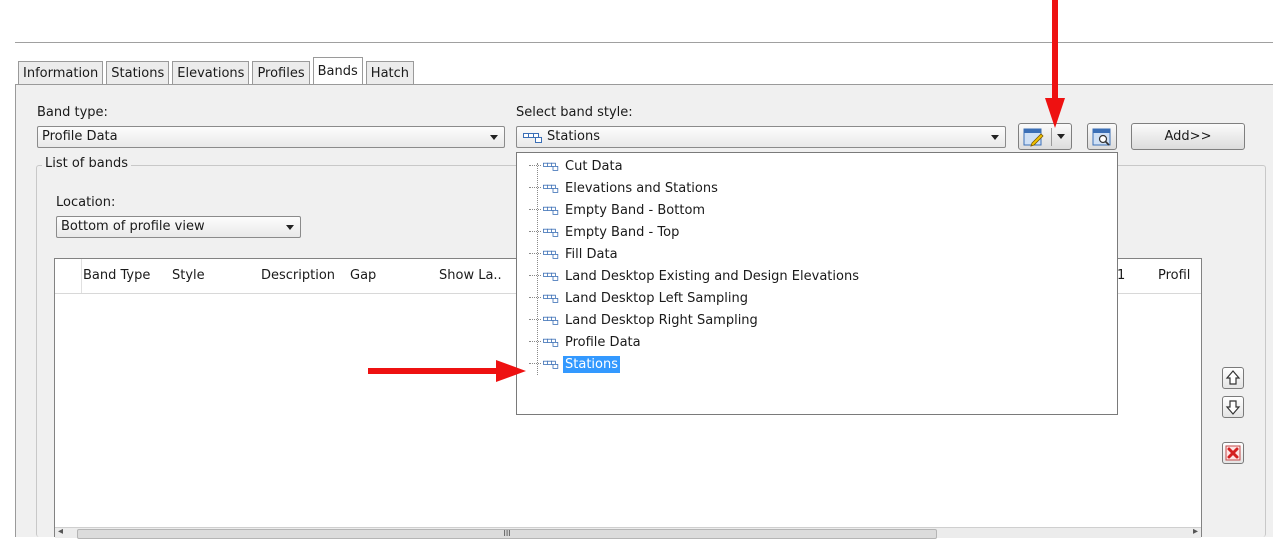  I want to click on delete-icon, so click(1233, 453).